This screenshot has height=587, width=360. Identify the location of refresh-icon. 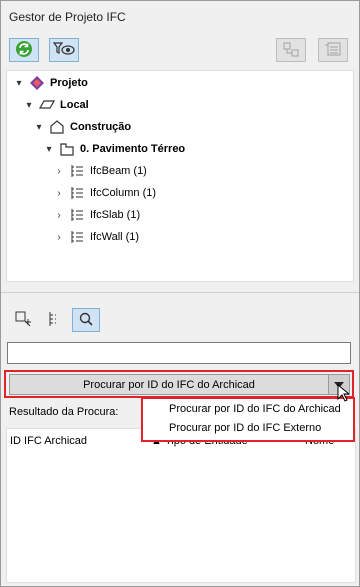
(24, 50).